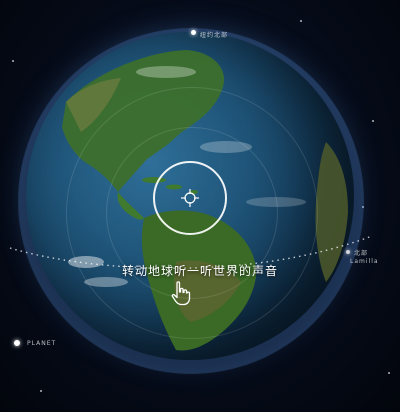  What do you see at coordinates (17, 343) in the screenshot?
I see `planet-marker-dot` at bounding box center [17, 343].